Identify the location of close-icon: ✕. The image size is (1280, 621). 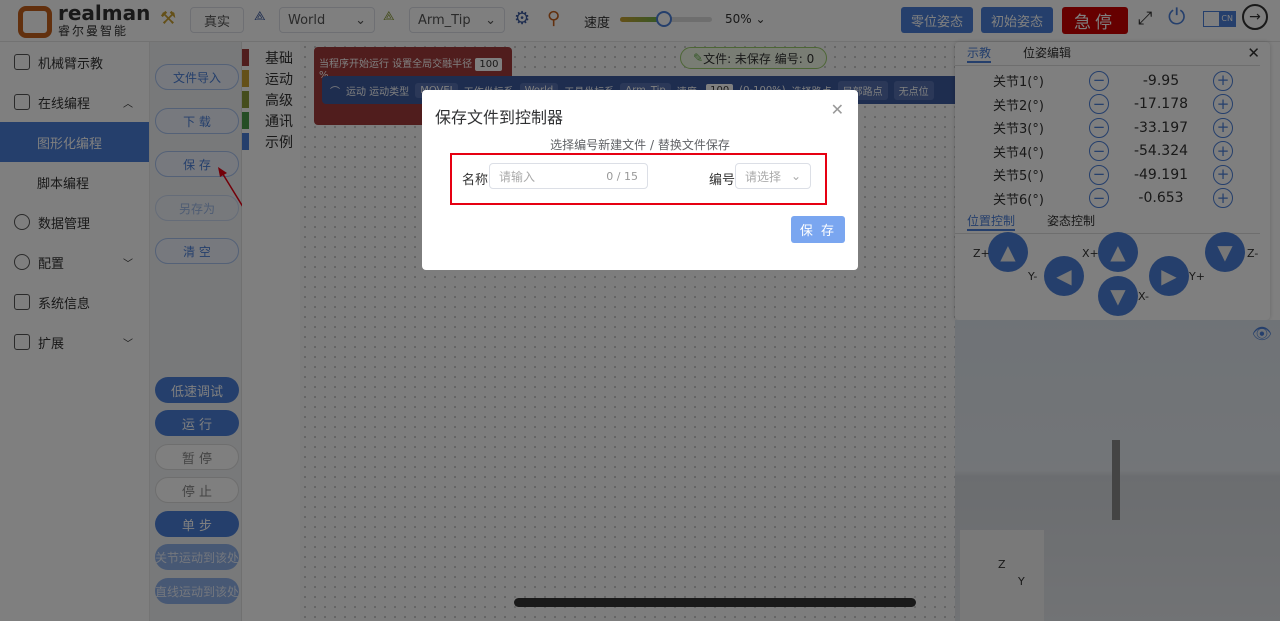
(837, 109).